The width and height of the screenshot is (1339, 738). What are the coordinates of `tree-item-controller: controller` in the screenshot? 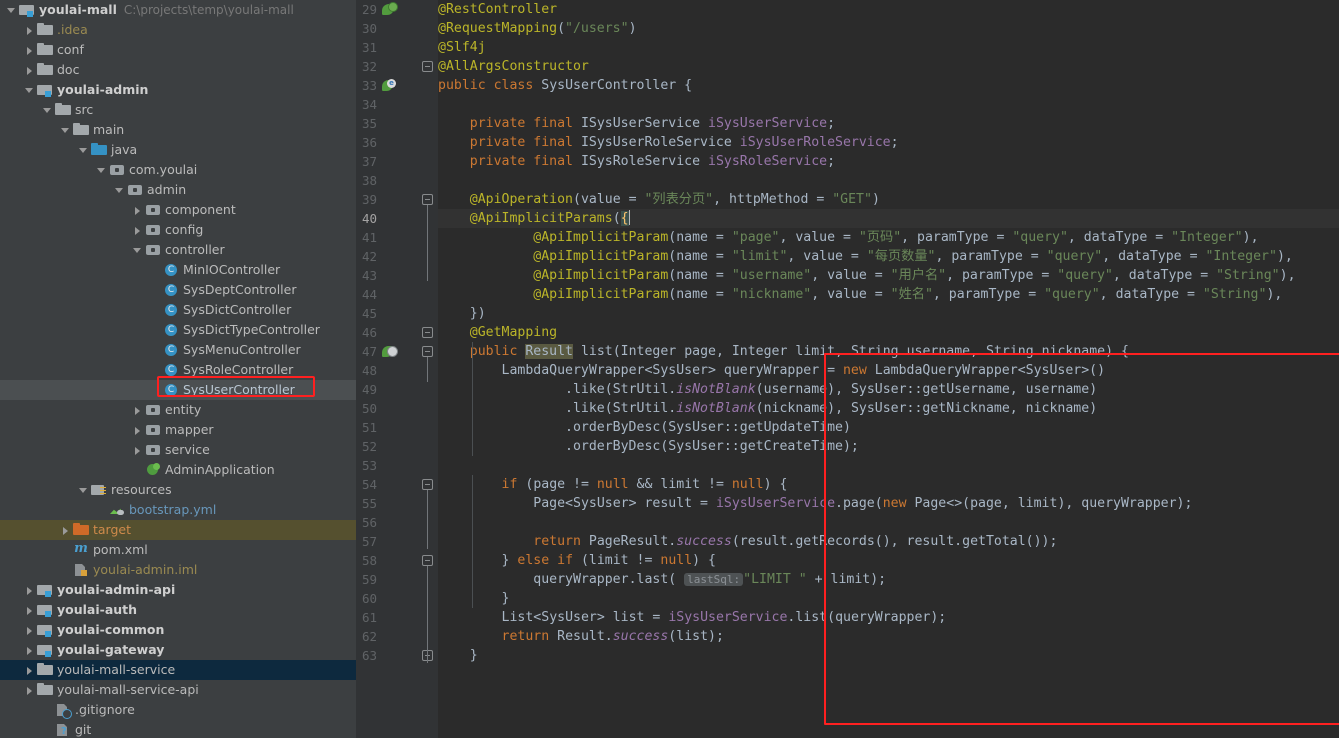 It's located at (178, 250).